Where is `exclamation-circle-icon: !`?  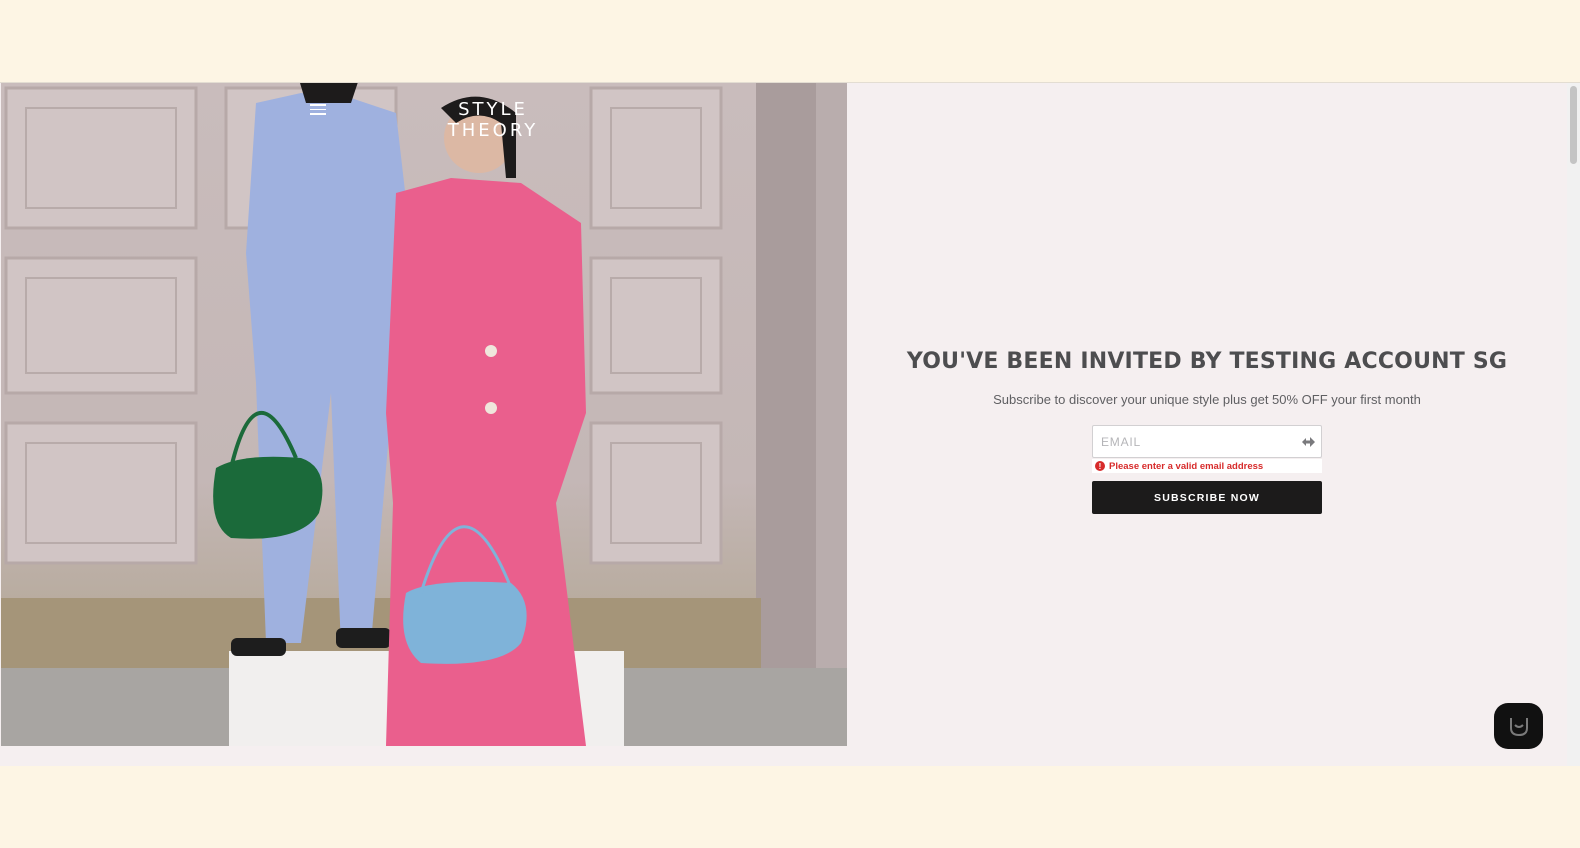 exclamation-circle-icon: ! is located at coordinates (1100, 466).